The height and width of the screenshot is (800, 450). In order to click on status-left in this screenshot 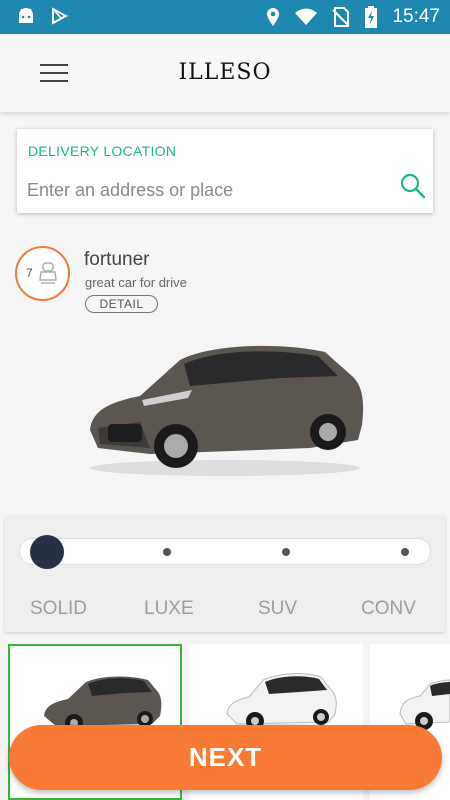, I will do `click(42, 16)`.